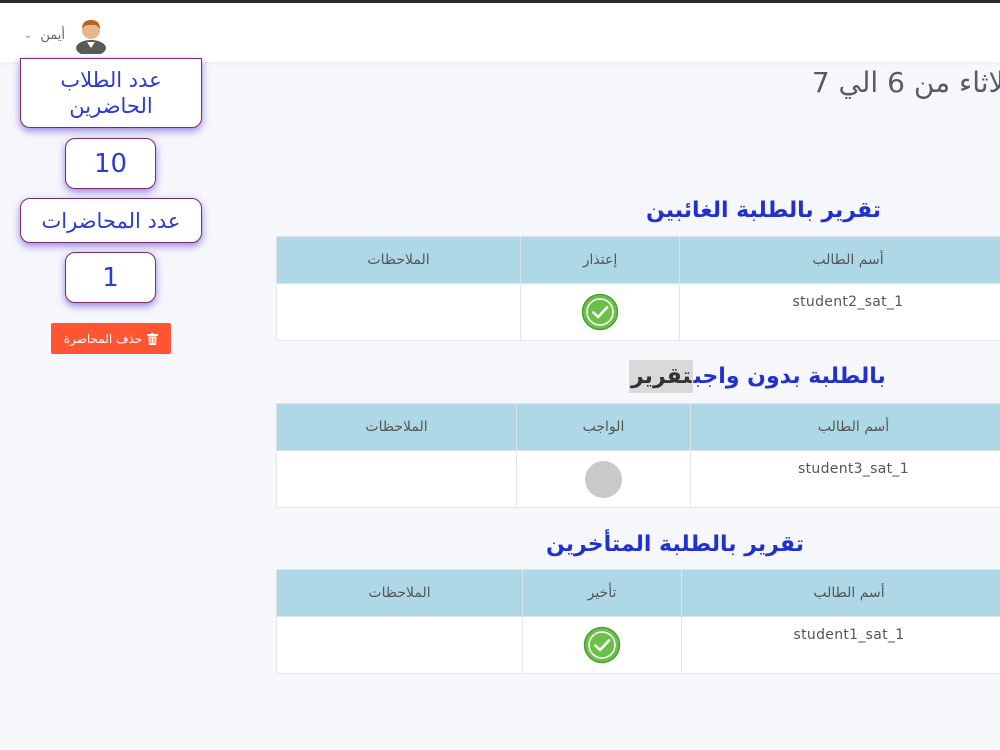 This screenshot has height=750, width=1000. I want to click on present-students-count-card: 10, so click(110, 163).